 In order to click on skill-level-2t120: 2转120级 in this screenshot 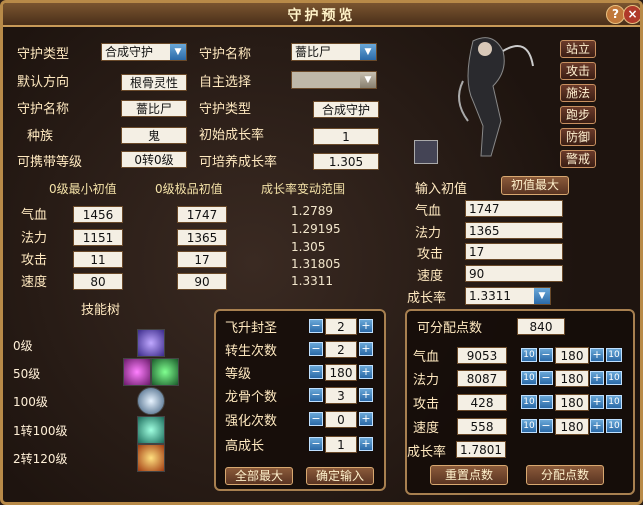, I will do `click(40, 459)`.